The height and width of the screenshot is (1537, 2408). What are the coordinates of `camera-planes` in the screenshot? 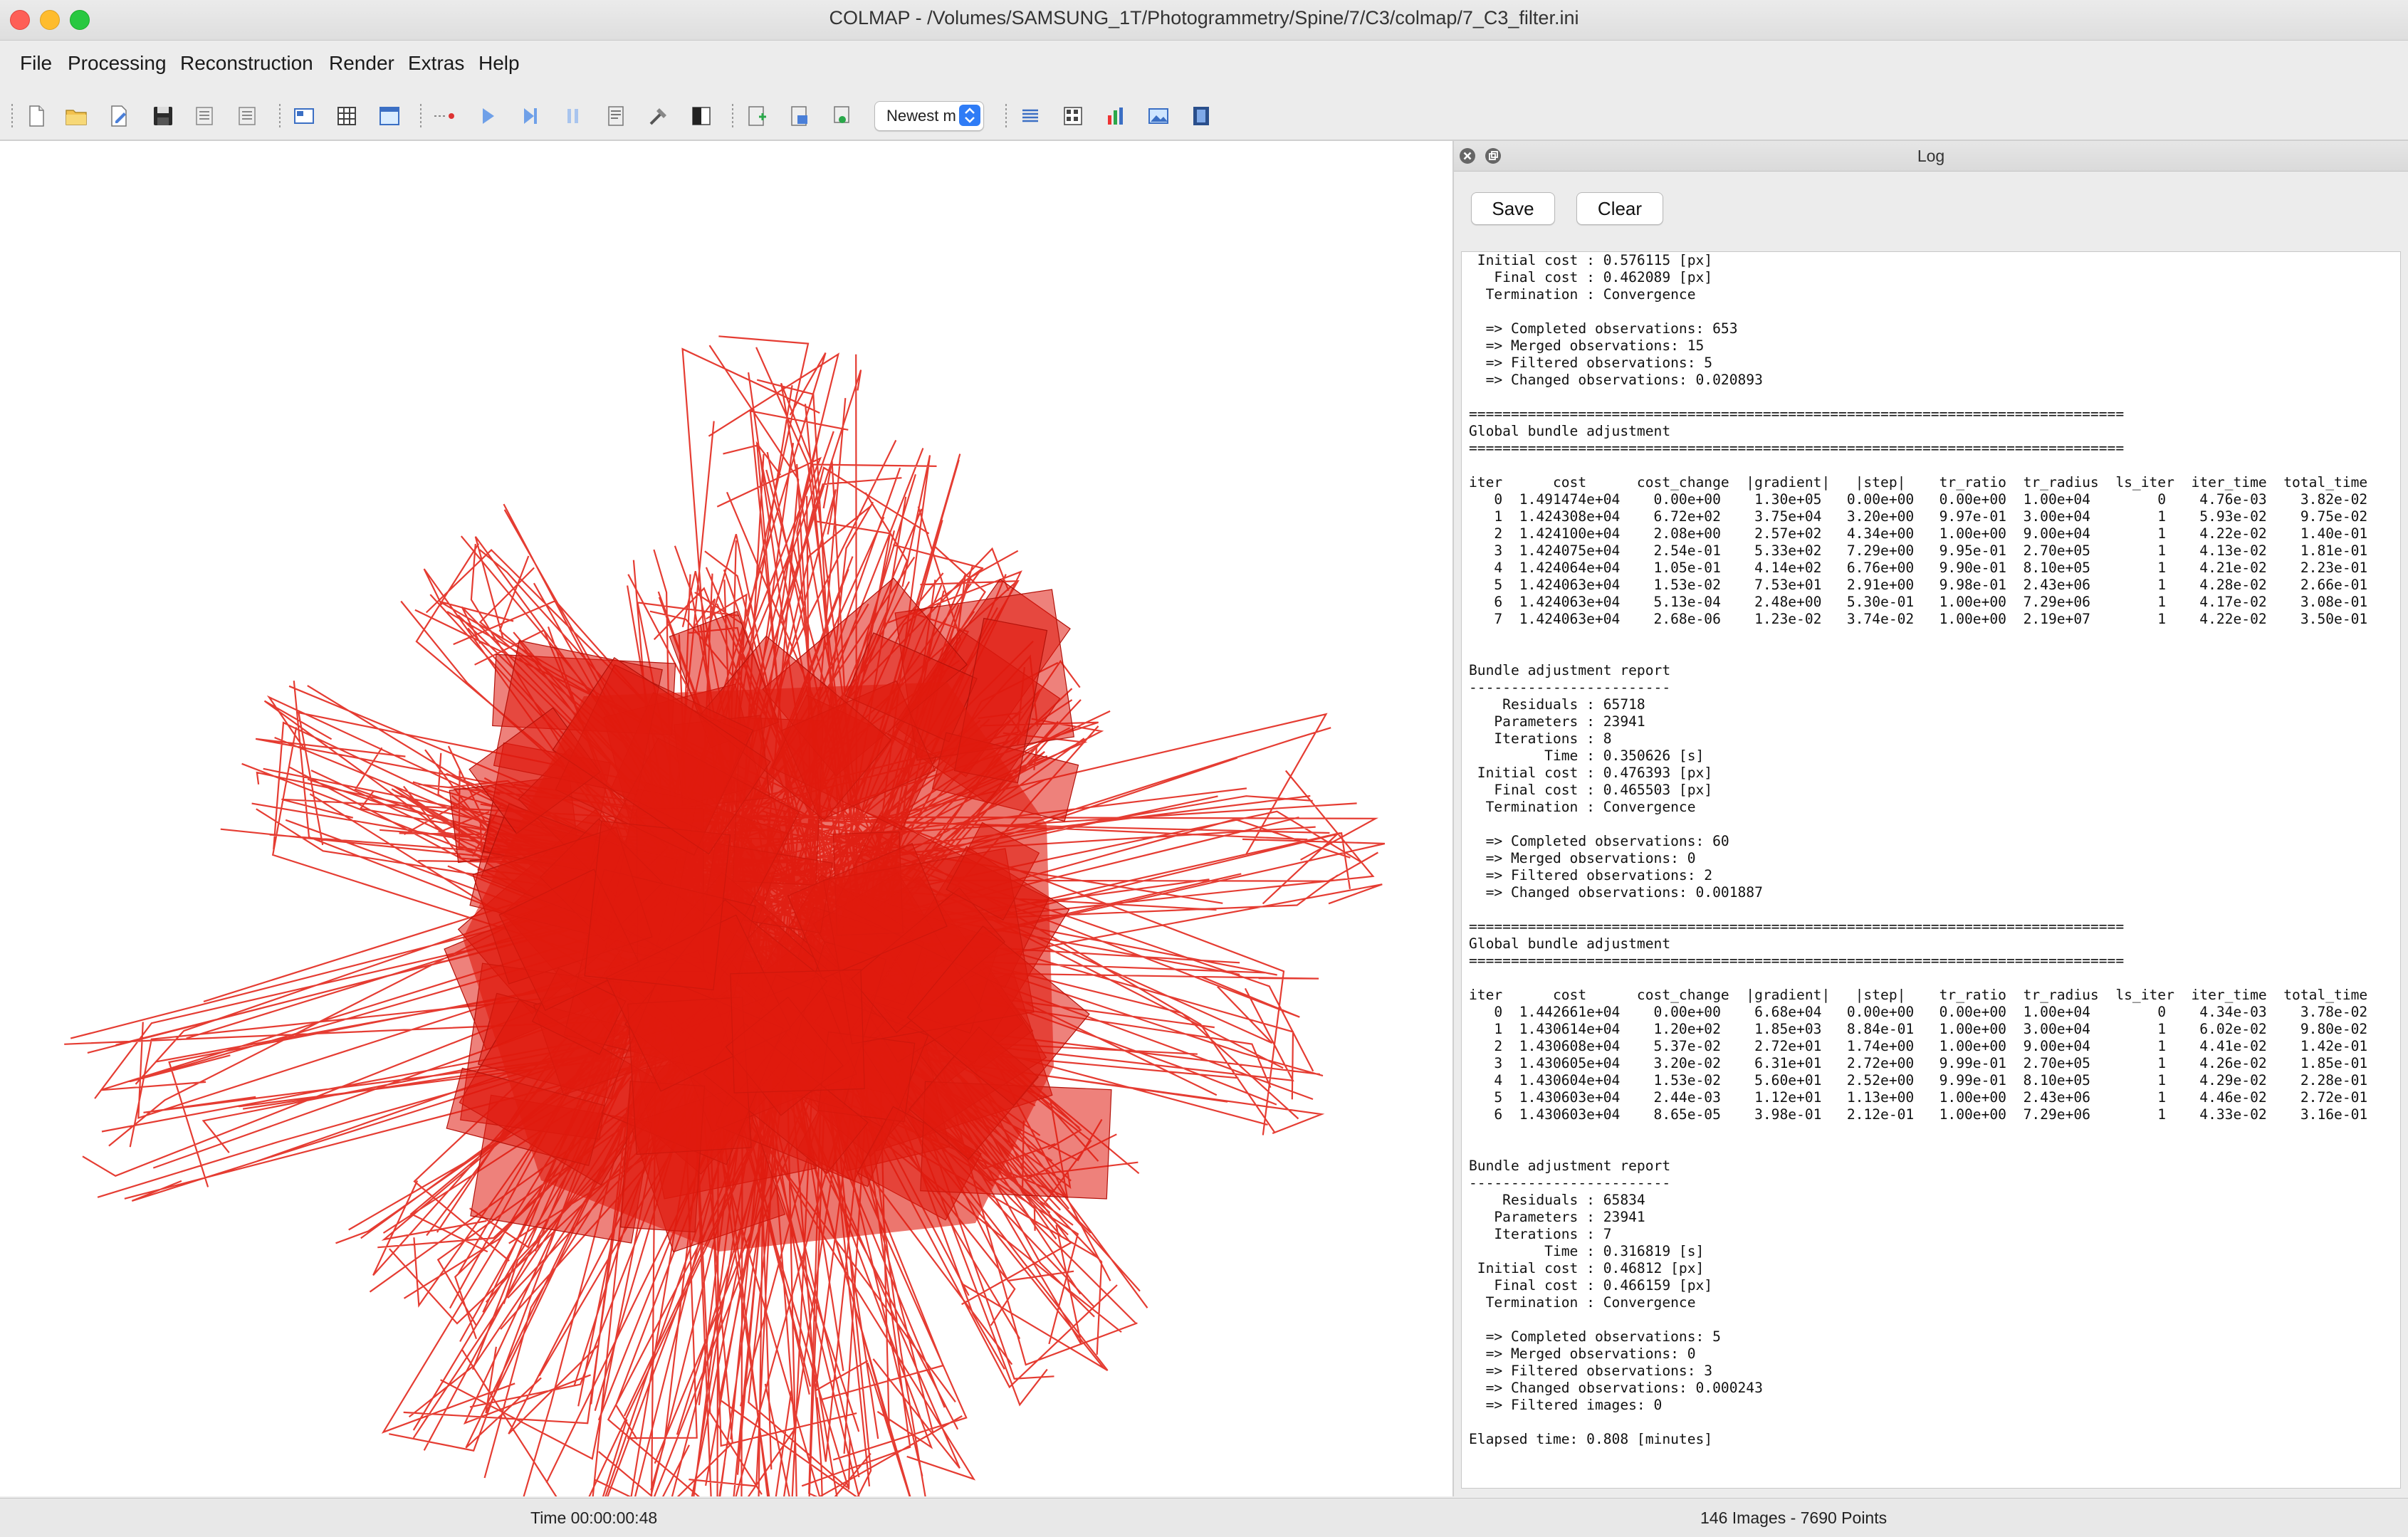 It's located at (778, 915).